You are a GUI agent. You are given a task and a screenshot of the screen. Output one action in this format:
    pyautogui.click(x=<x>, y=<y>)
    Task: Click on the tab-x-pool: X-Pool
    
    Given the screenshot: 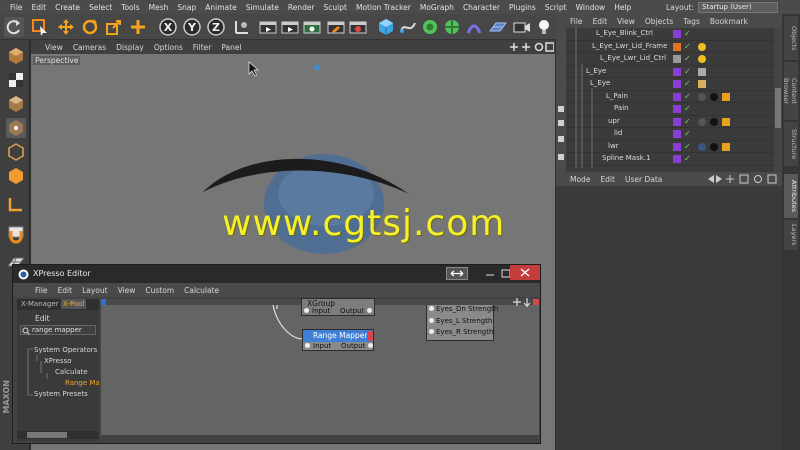 What is the action you would take?
    pyautogui.click(x=74, y=304)
    